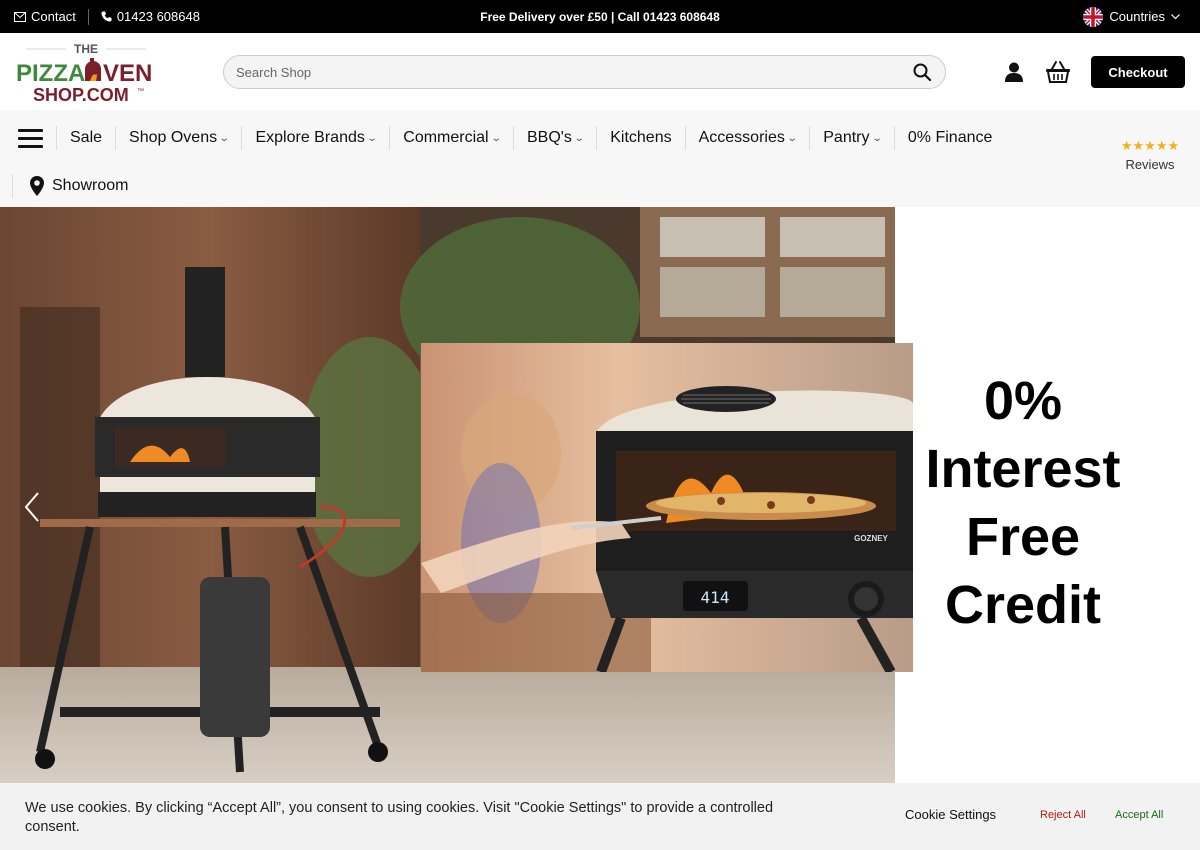 The width and height of the screenshot is (1200, 850). I want to click on top-bar-left: Contact 01423 608648, so click(107, 16).